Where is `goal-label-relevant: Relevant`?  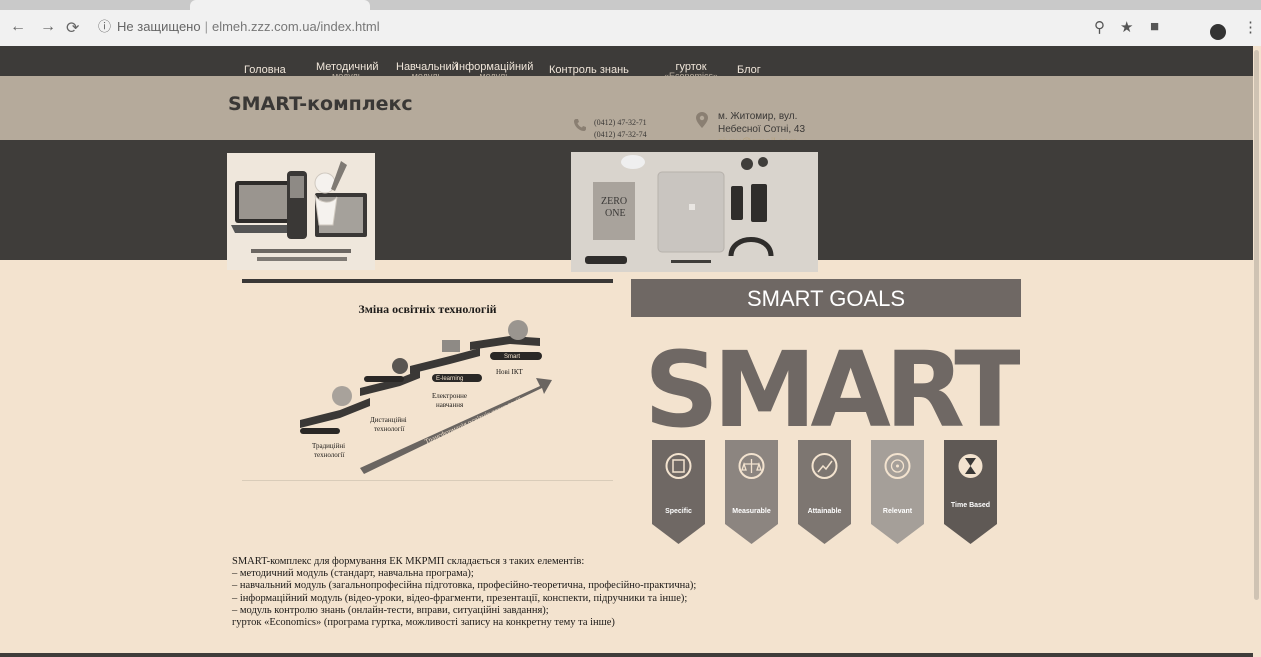
goal-label-relevant: Relevant is located at coordinates (897, 511).